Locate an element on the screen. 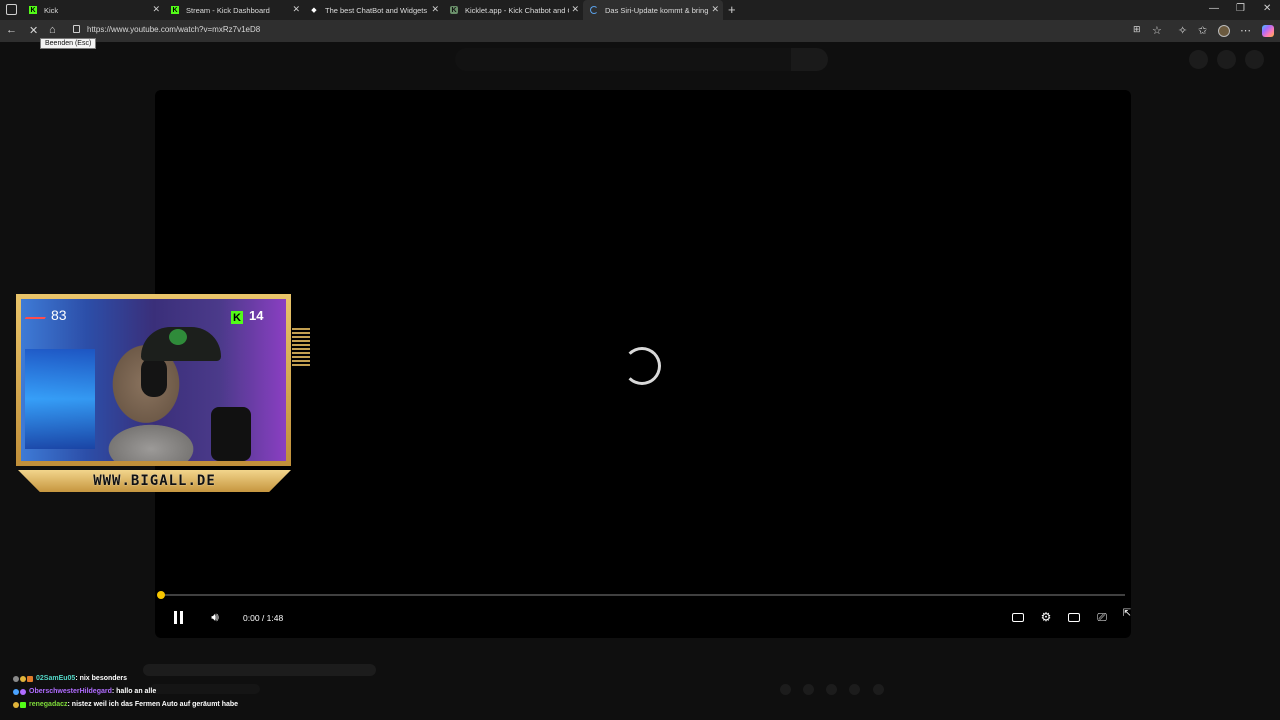  pc-background is located at coordinates (60, 399).